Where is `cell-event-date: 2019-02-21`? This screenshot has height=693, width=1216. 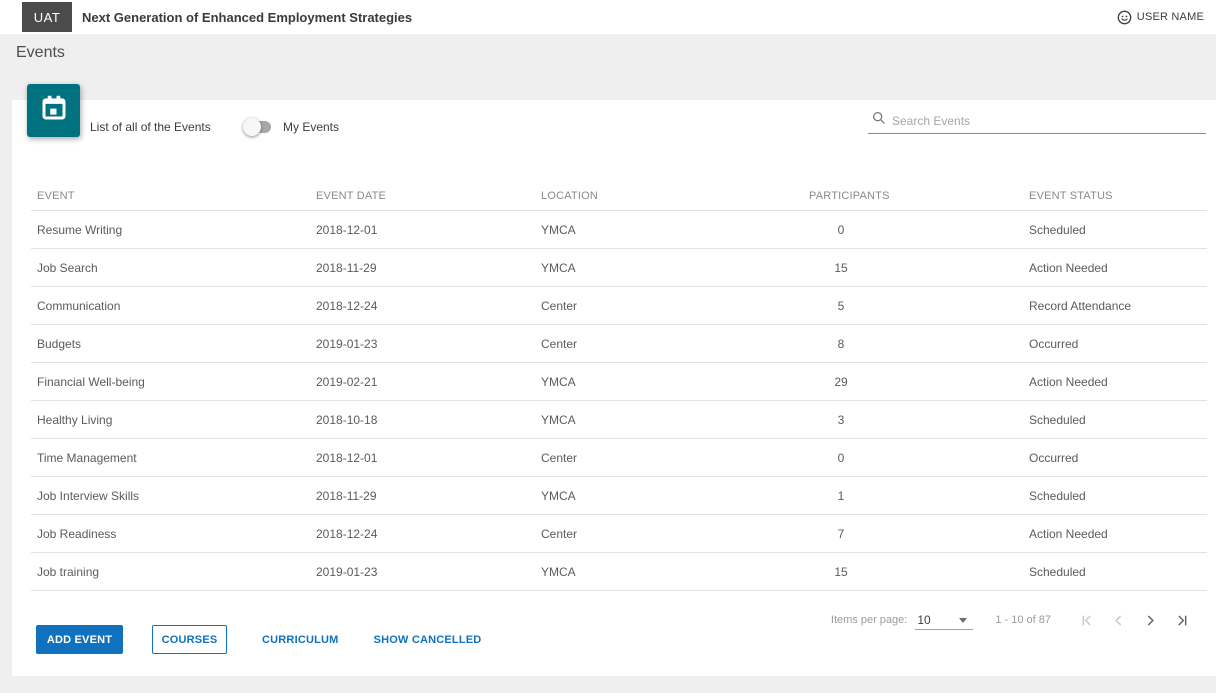 cell-event-date: 2019-02-21 is located at coordinates (347, 381).